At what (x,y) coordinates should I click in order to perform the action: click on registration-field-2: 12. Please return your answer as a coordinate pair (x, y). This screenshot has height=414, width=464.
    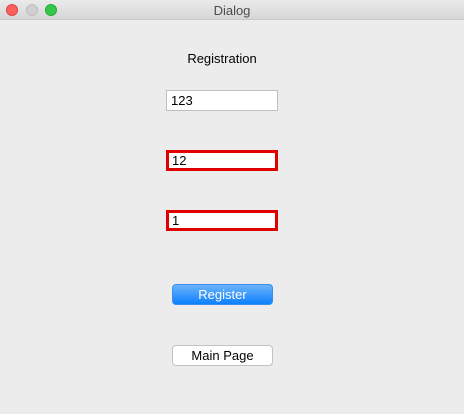
    Looking at the image, I should click on (222, 160).